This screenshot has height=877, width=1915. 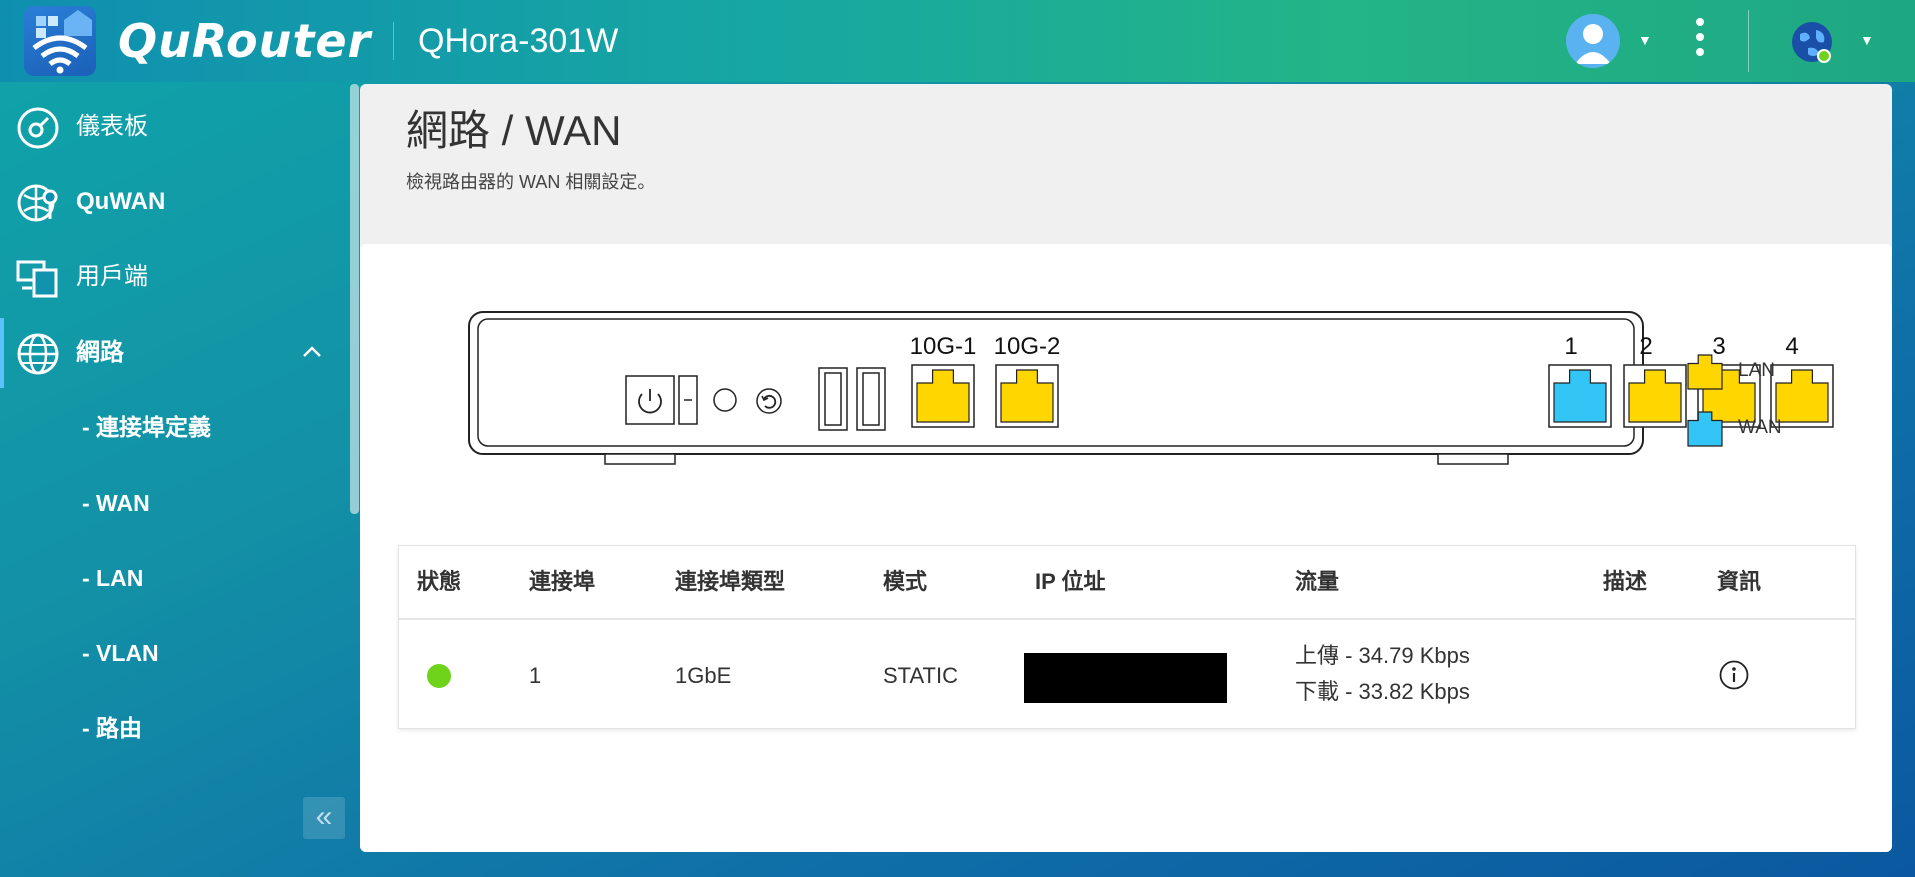 What do you see at coordinates (535, 675) in the screenshot?
I see `port-cell: 1` at bounding box center [535, 675].